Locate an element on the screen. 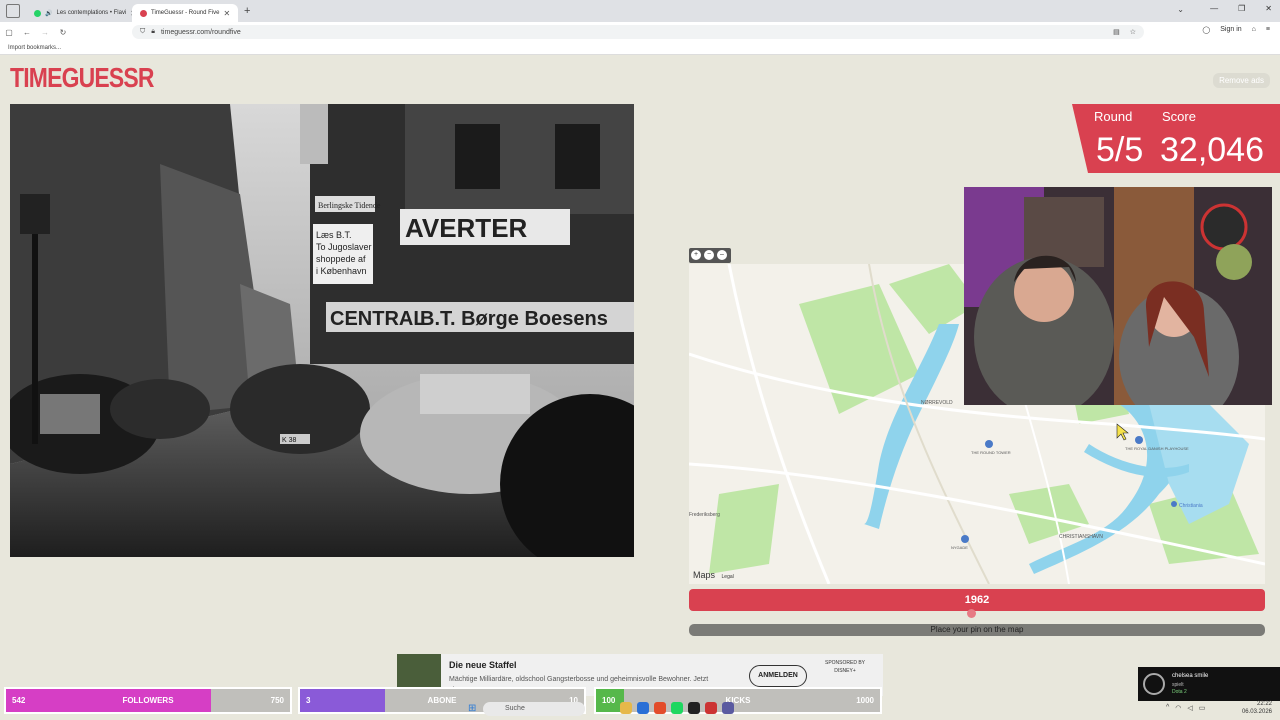 This screenshot has height=720, width=1280. spotify-icon is located at coordinates (677, 708).